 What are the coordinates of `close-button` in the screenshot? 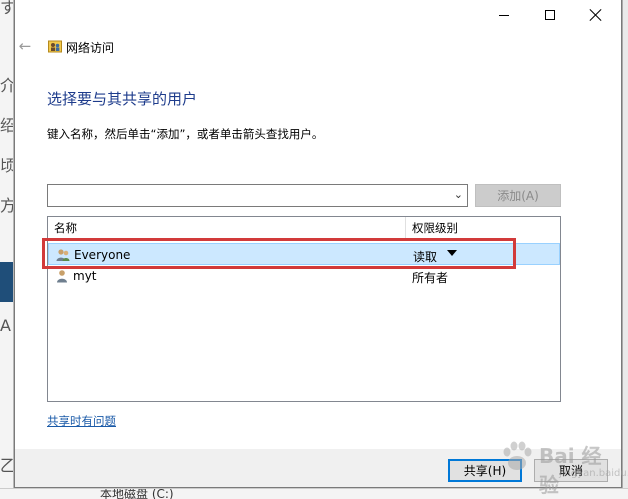 It's located at (596, 15).